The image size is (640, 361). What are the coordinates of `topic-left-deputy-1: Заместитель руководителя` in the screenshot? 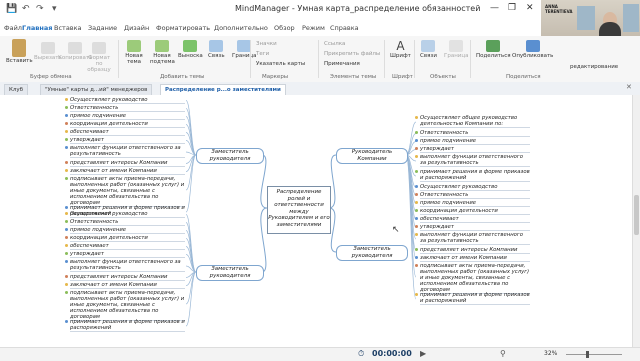 It's located at (230, 156).